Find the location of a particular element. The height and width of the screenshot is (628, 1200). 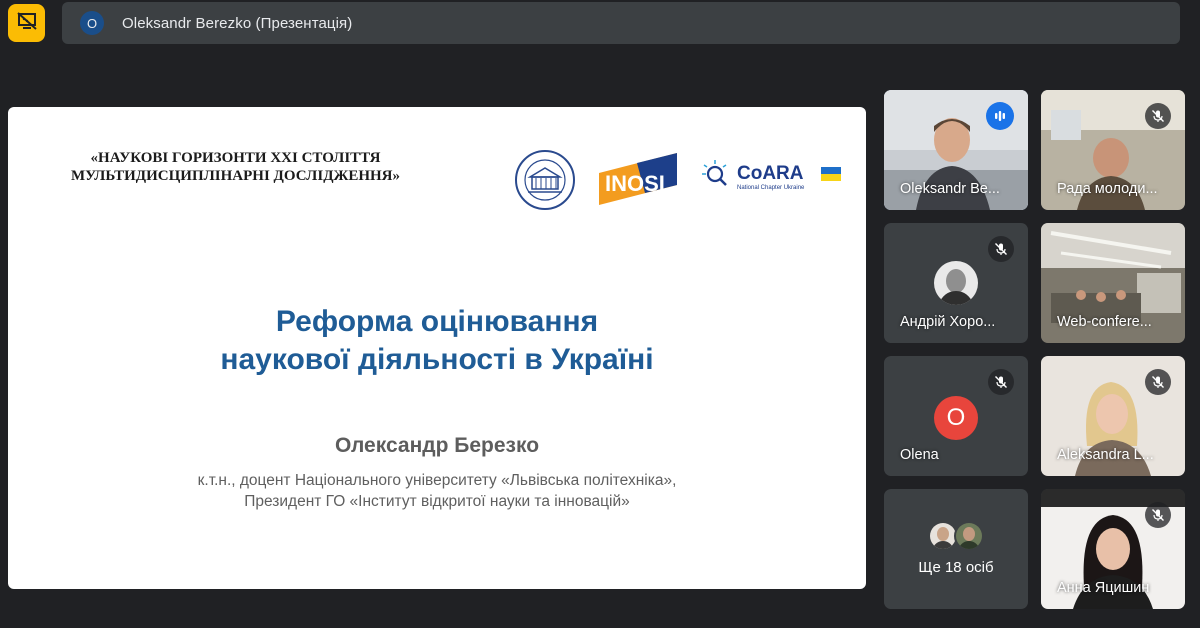

participant-name: Olena is located at coordinates (919, 455).